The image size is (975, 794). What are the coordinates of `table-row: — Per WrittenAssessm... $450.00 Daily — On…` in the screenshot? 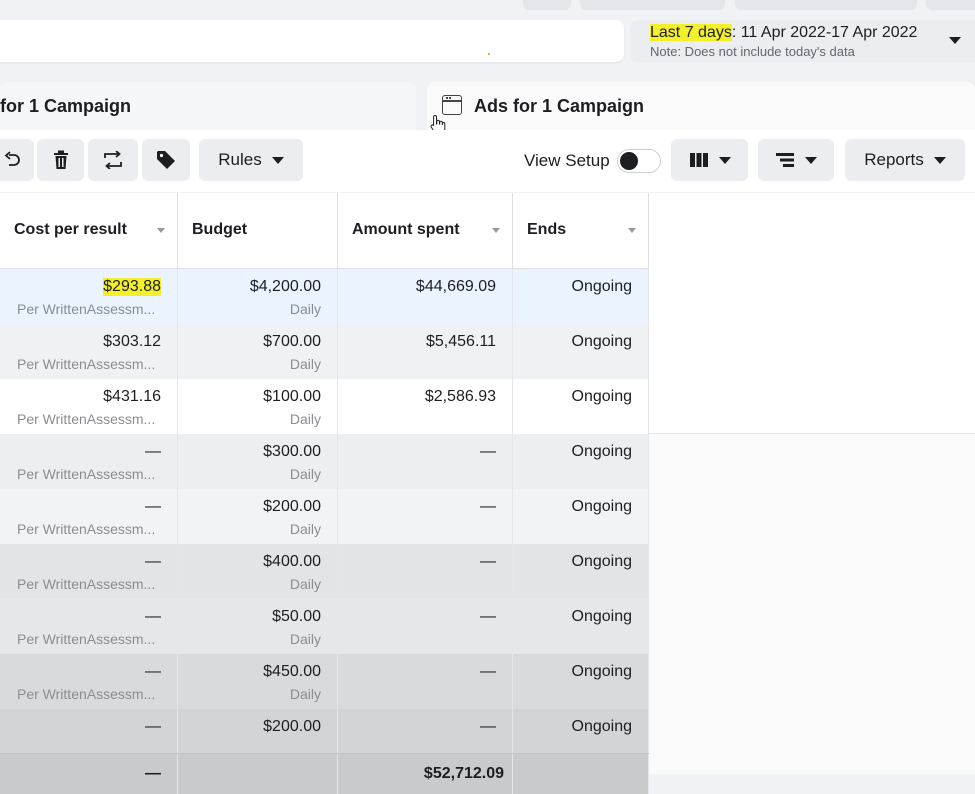 It's located at (324, 681).